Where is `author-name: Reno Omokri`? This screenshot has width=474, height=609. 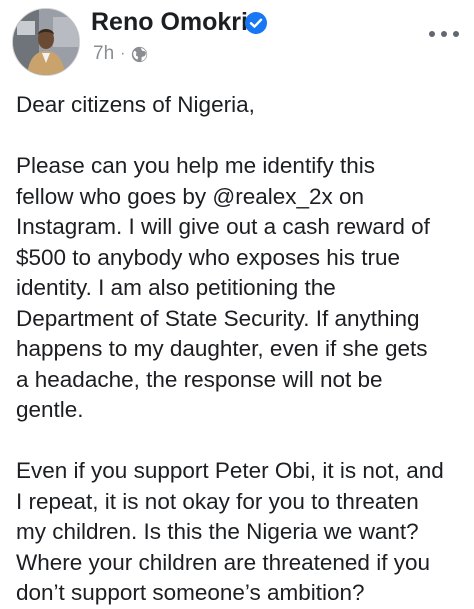 author-name: Reno Omokri is located at coordinates (169, 22).